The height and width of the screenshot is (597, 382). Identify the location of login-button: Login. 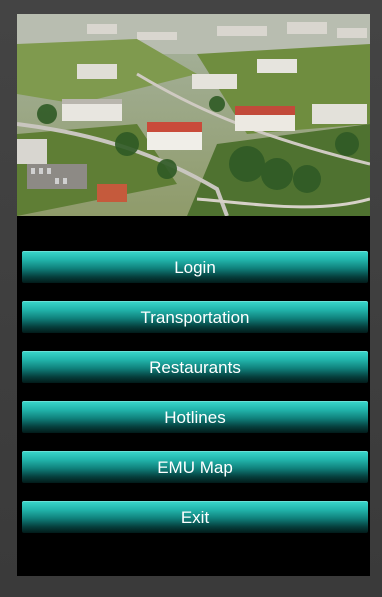
(195, 267).